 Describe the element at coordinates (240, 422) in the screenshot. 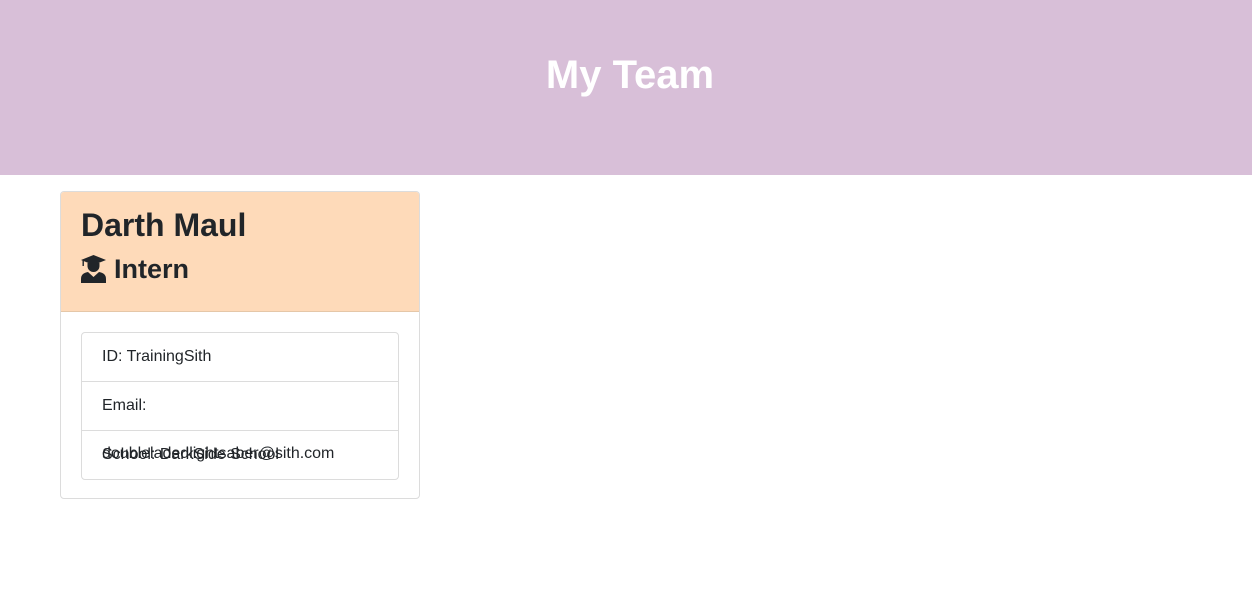

I see `list-item-email: Email: doubleladedlightsaber@sith.com` at that location.